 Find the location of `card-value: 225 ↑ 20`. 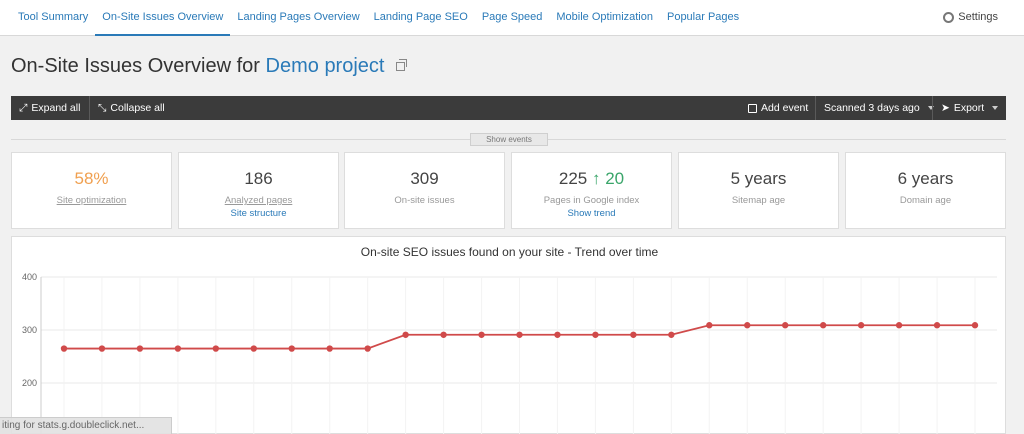

card-value: 225 ↑ 20 is located at coordinates (591, 179).